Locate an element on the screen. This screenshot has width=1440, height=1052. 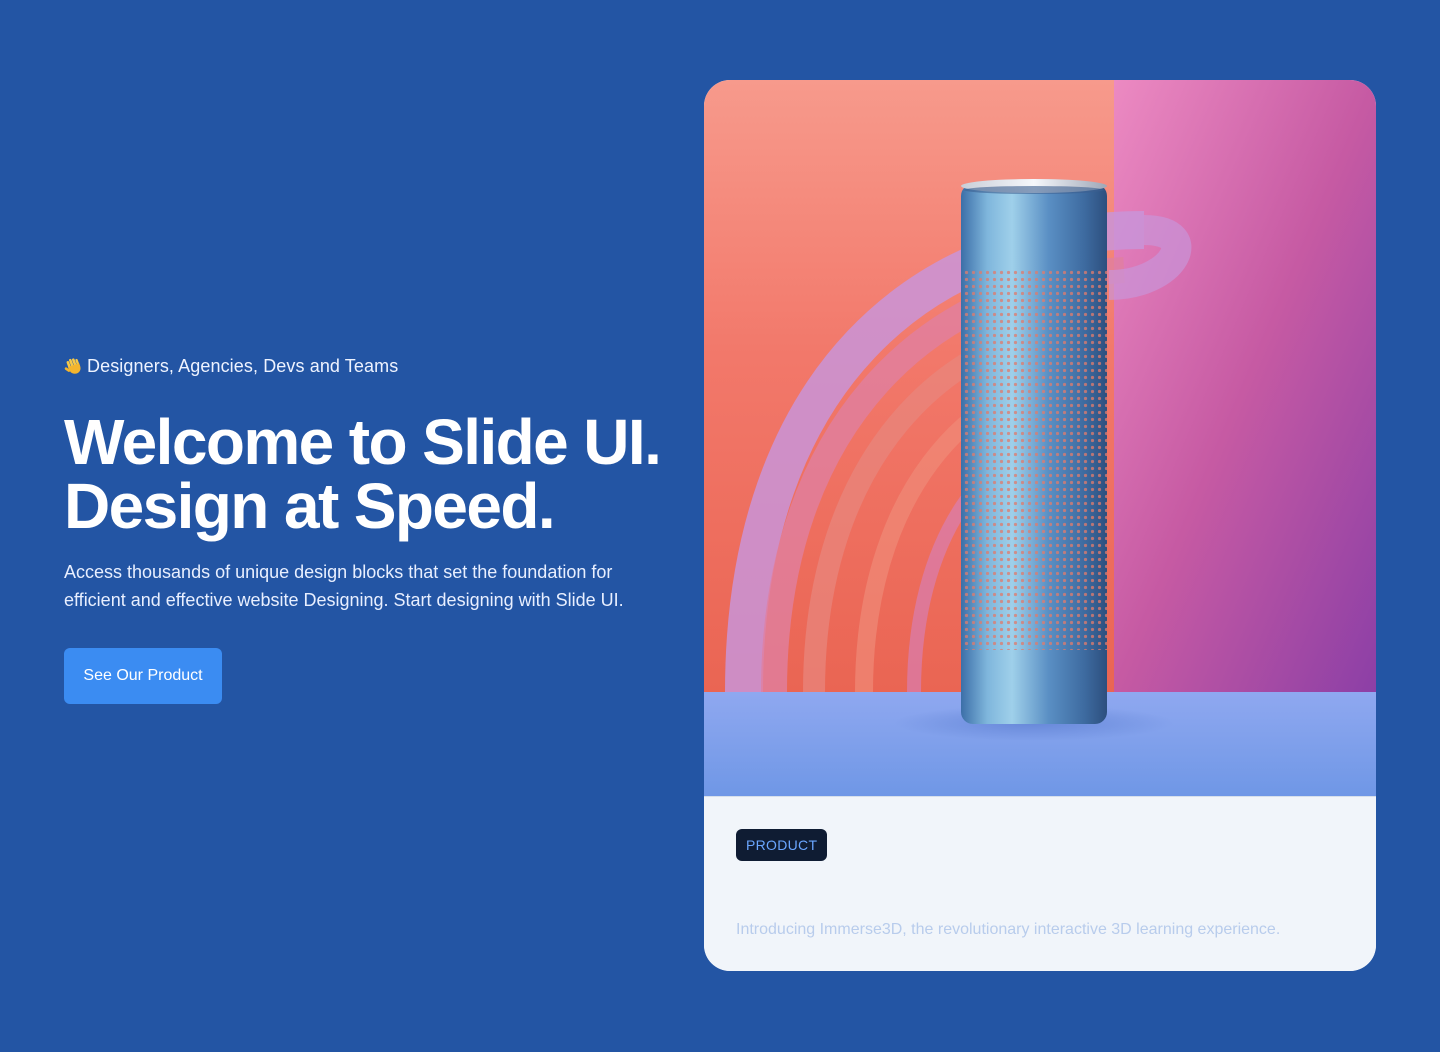
product-badge: PRODUCT is located at coordinates (782, 845).